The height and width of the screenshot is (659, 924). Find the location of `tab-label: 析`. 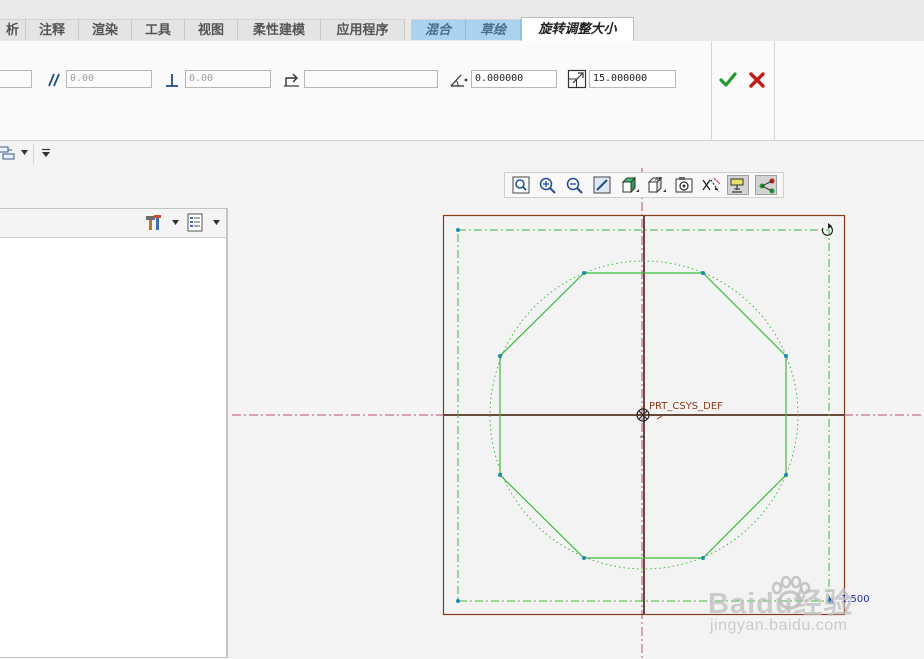

tab-label: 析 is located at coordinates (12, 30).